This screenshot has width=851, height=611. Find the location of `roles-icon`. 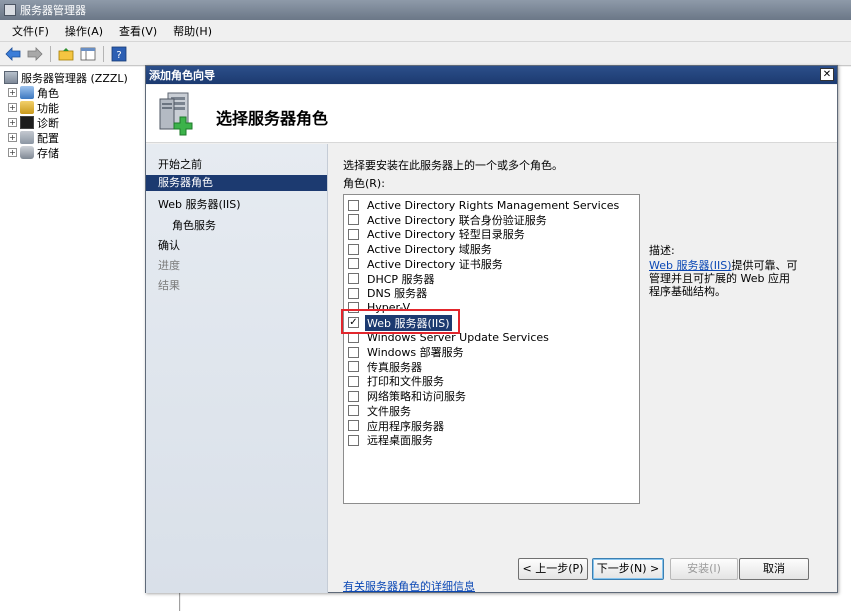

roles-icon is located at coordinates (27, 92).